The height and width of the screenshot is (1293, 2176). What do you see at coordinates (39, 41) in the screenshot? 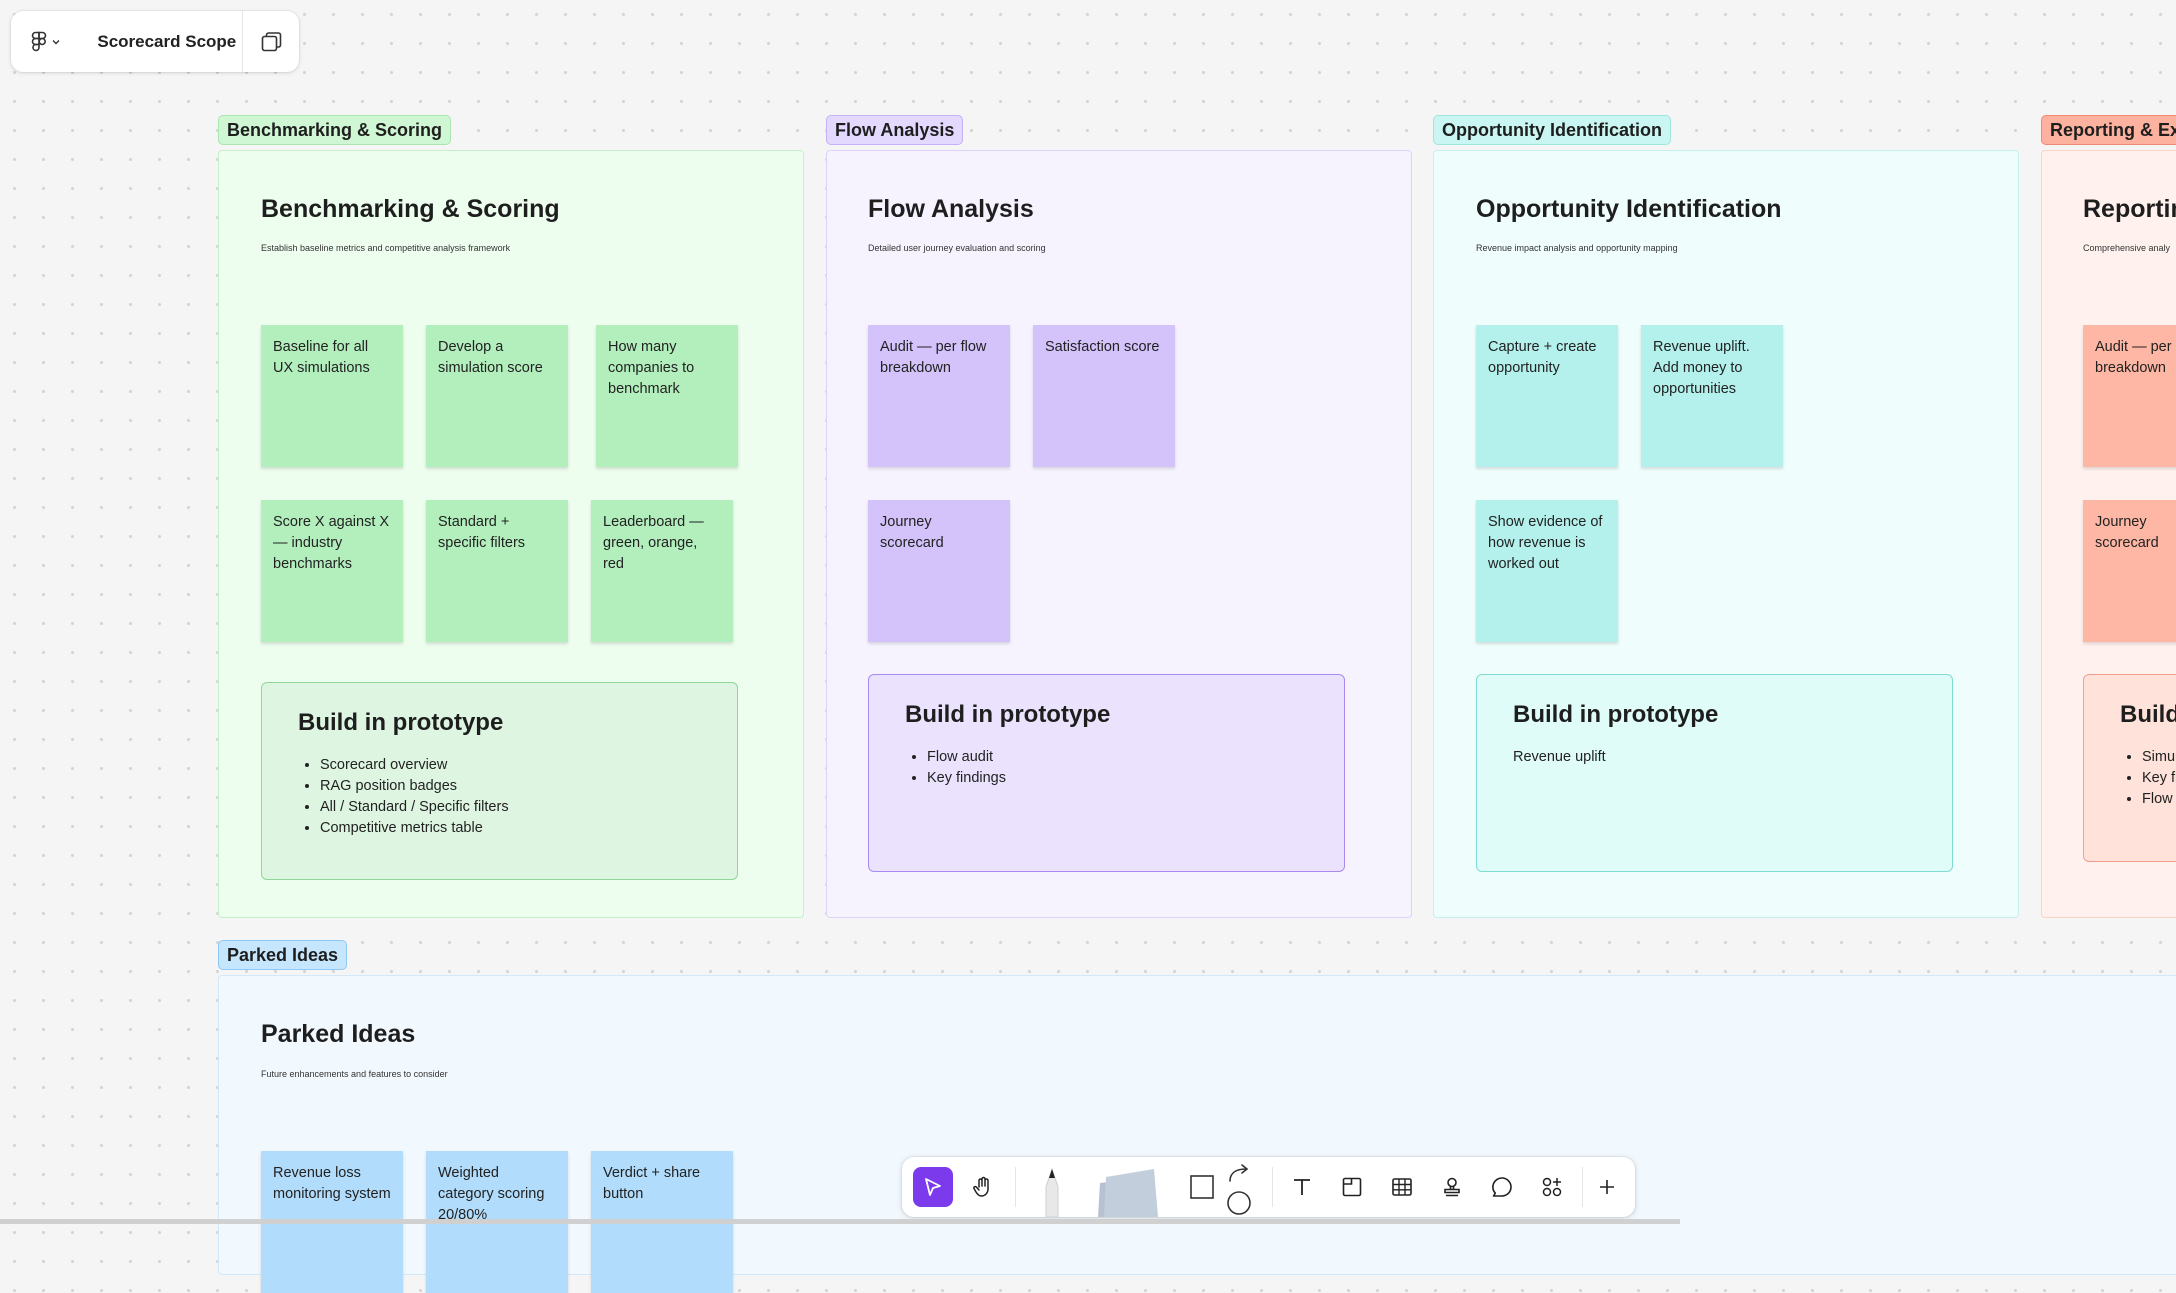
I see `figma-logo-icon` at bounding box center [39, 41].